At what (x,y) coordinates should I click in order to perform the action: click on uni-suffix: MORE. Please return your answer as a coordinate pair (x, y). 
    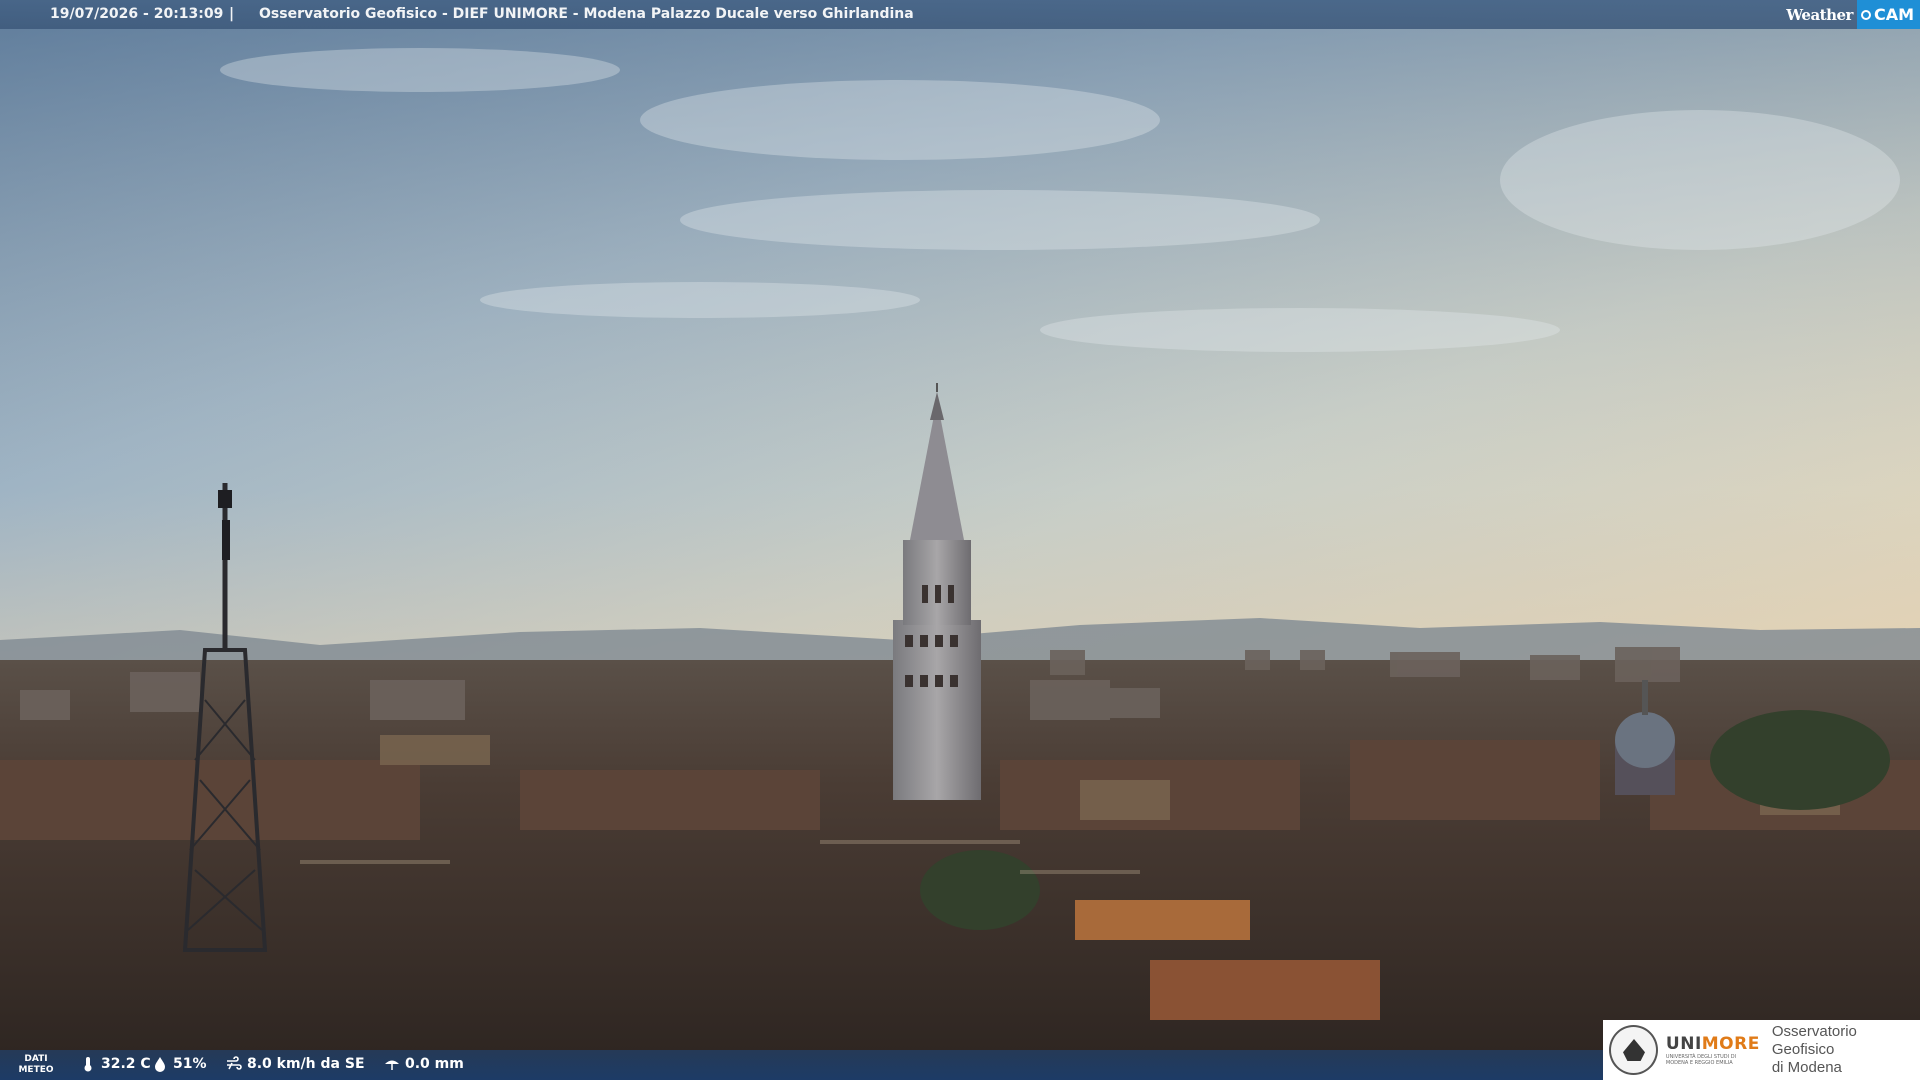
    Looking at the image, I should click on (1730, 1044).